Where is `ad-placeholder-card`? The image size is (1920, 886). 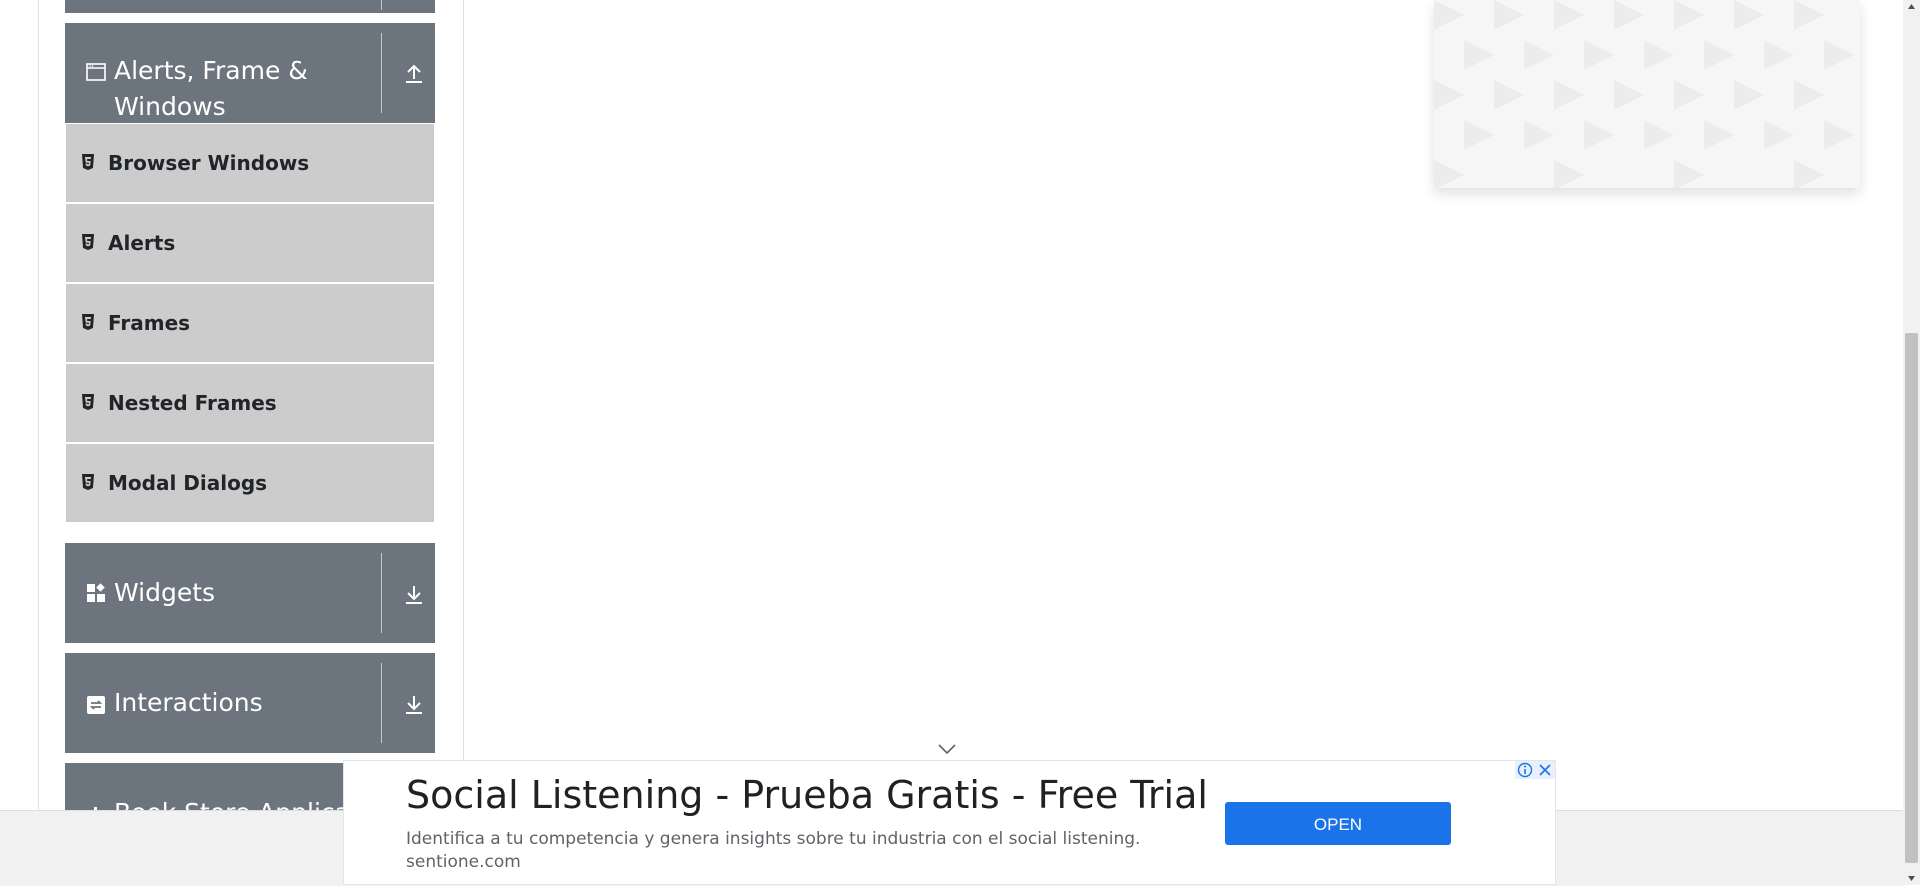
ad-placeholder-card is located at coordinates (1647, 94).